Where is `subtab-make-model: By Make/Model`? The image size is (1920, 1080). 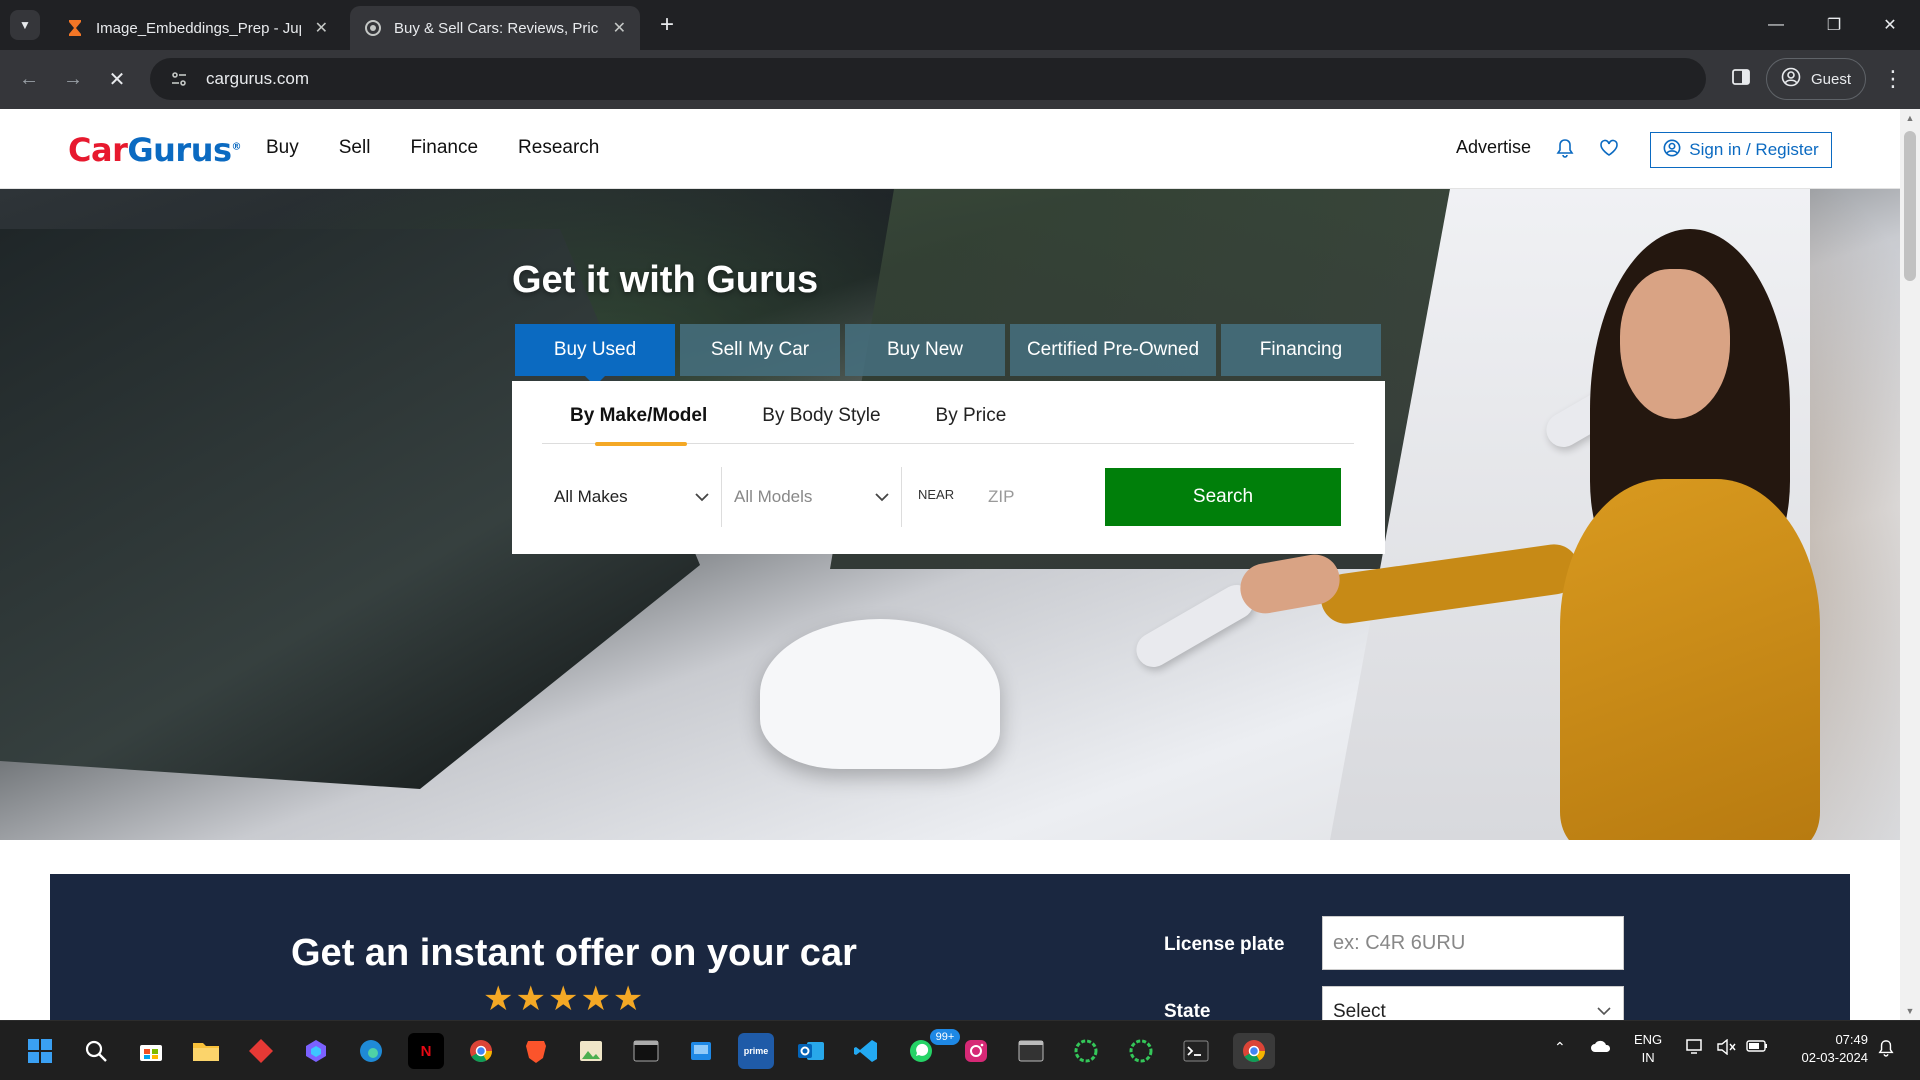
subtab-make-model: By Make/Model is located at coordinates (638, 413).